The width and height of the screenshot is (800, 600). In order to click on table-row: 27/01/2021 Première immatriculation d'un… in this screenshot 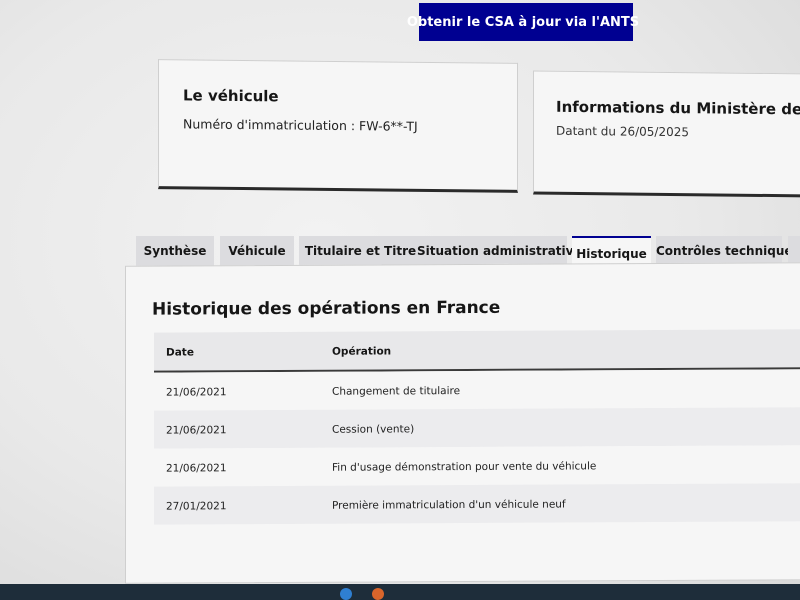, I will do `click(477, 504)`.